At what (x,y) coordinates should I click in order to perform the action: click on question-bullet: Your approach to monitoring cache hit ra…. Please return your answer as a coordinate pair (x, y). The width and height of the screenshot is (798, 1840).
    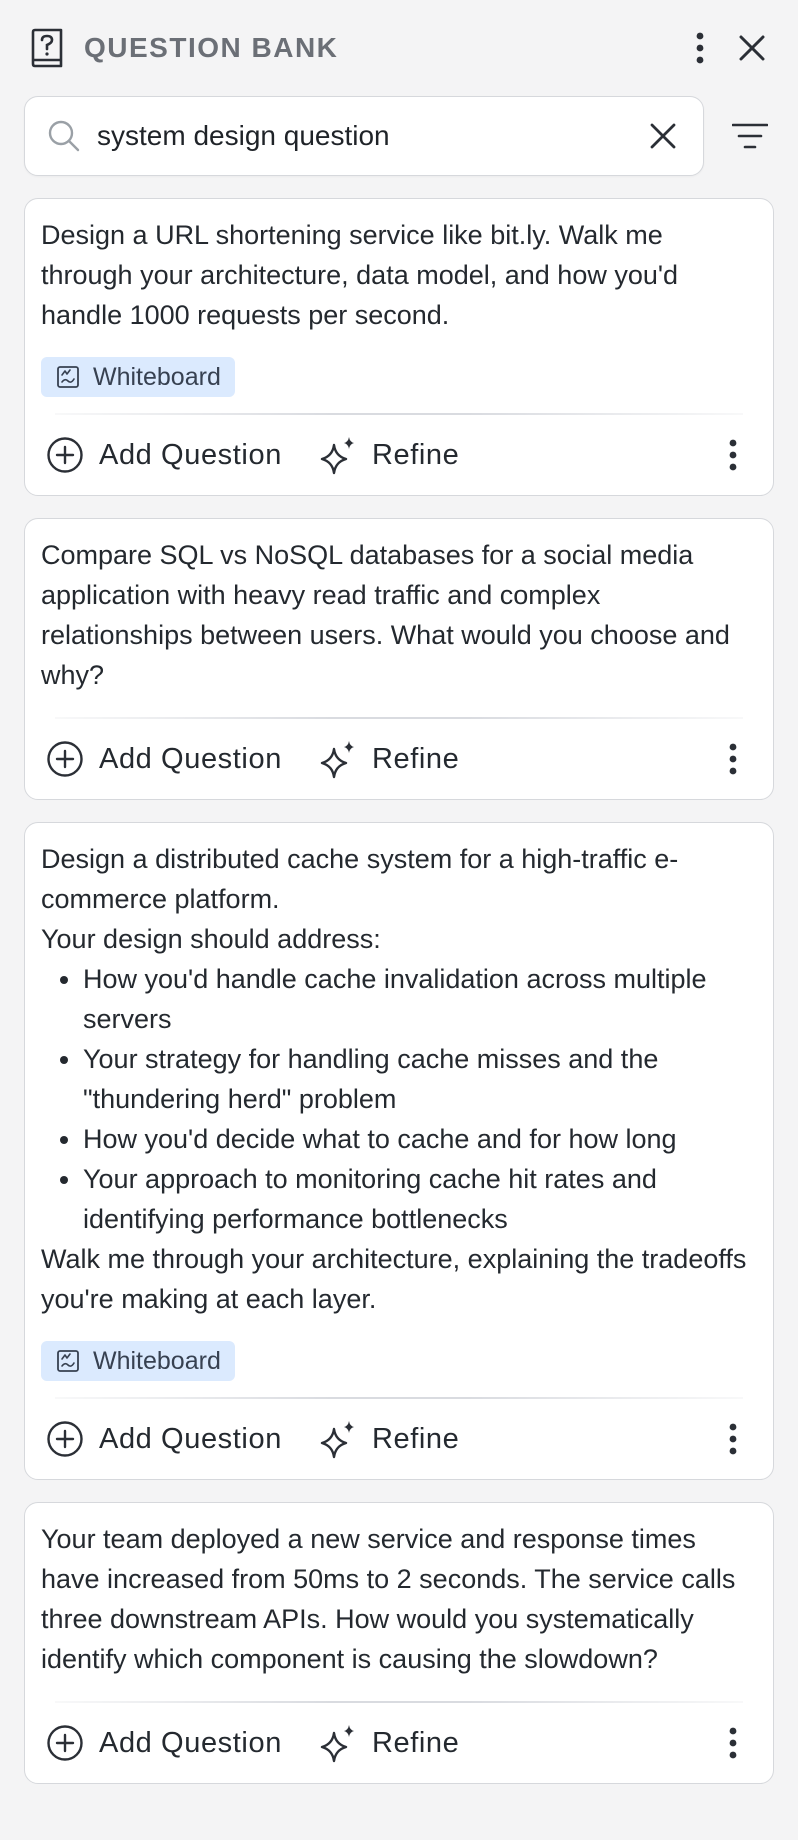
    Looking at the image, I should click on (420, 1199).